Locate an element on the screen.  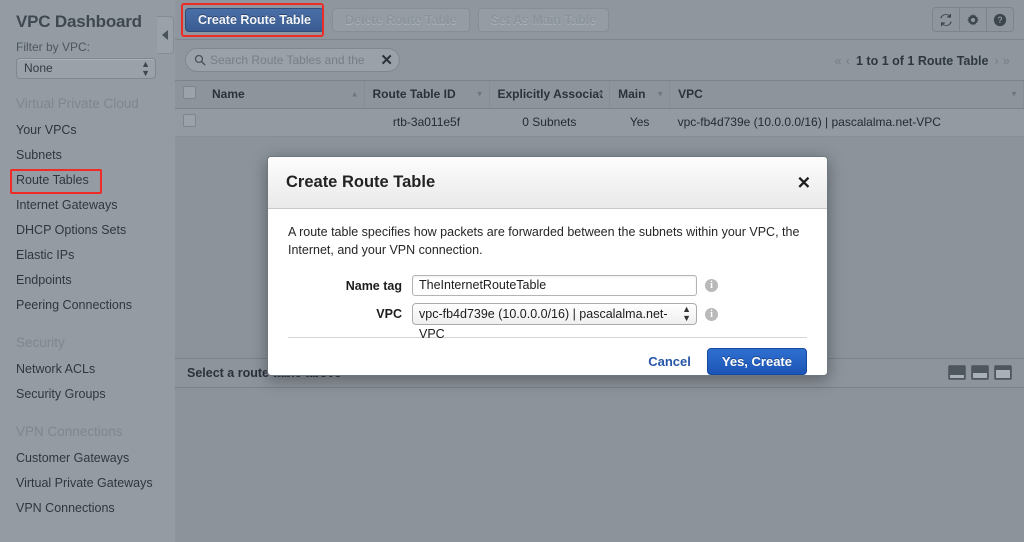
column-label-route-table-id: Route Table ID is located at coordinates (414, 94).